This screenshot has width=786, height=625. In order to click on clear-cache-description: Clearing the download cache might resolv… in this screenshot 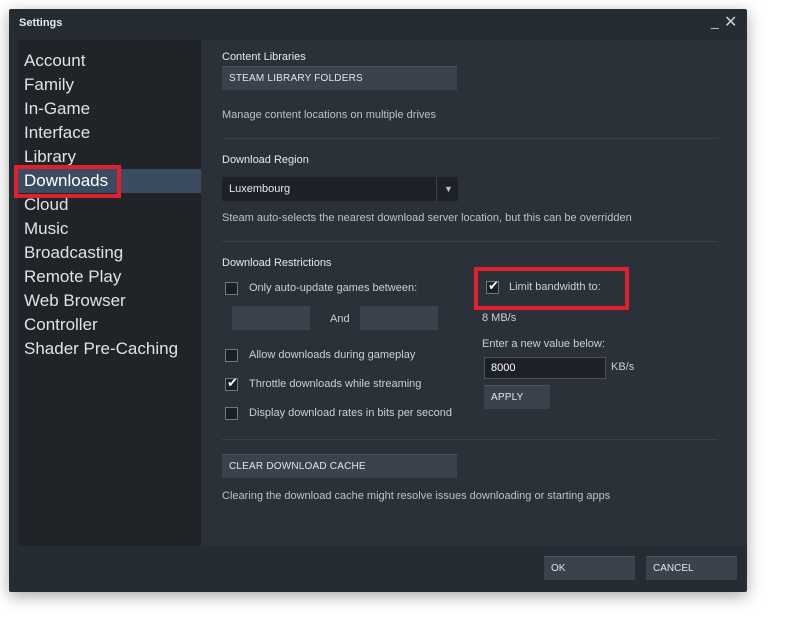, I will do `click(416, 496)`.